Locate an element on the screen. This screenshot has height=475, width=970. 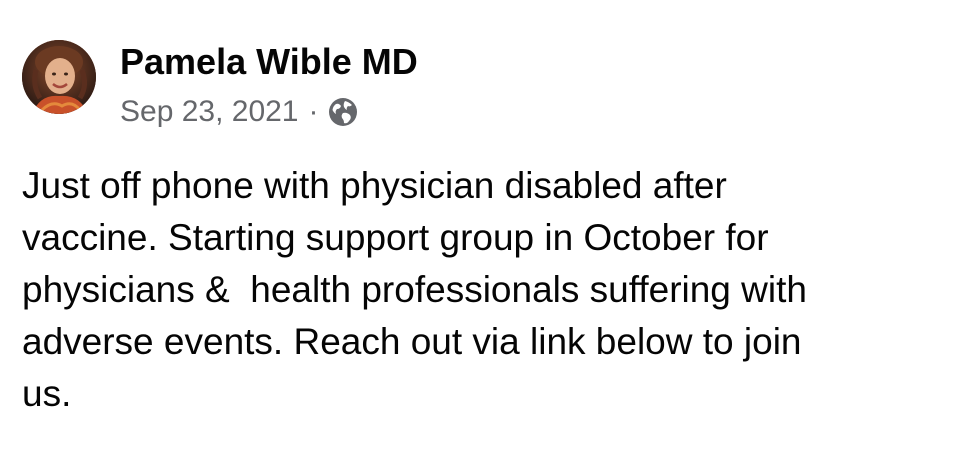
post-meta: Sep 23, 2021 · is located at coordinates (239, 112).